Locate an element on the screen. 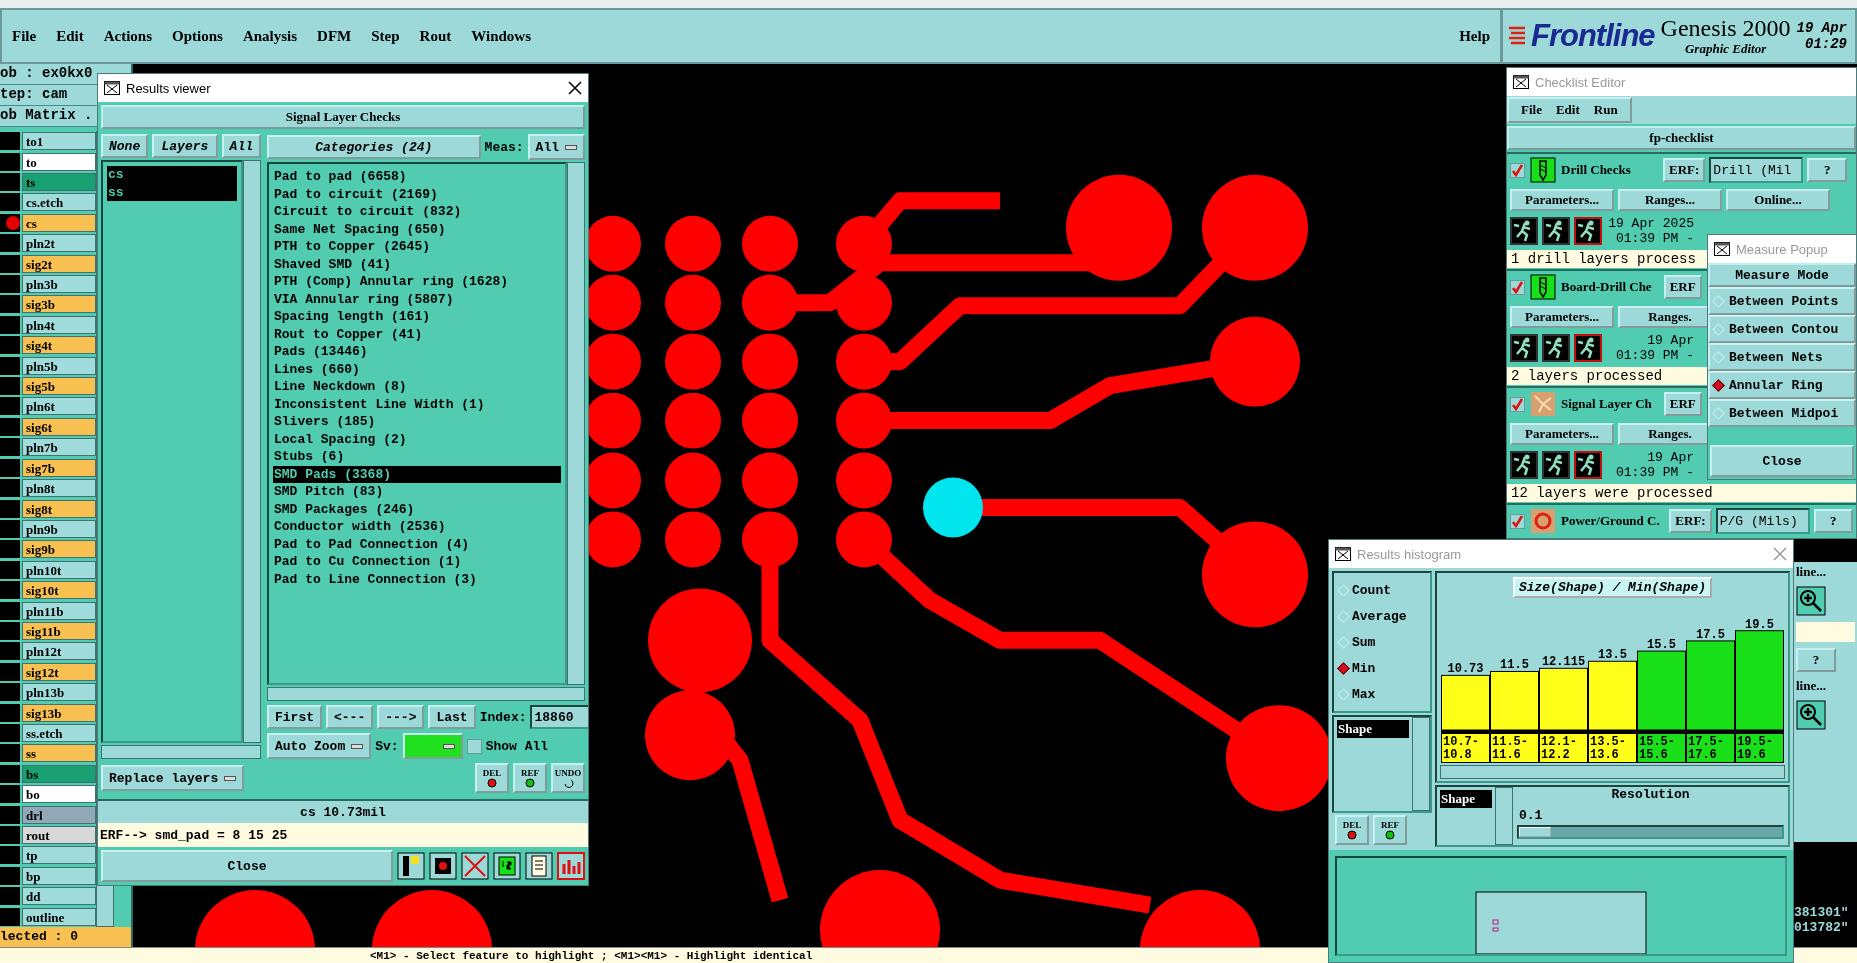 This screenshot has width=1857, height=963. crossed-ref-icon is located at coordinates (475, 866).